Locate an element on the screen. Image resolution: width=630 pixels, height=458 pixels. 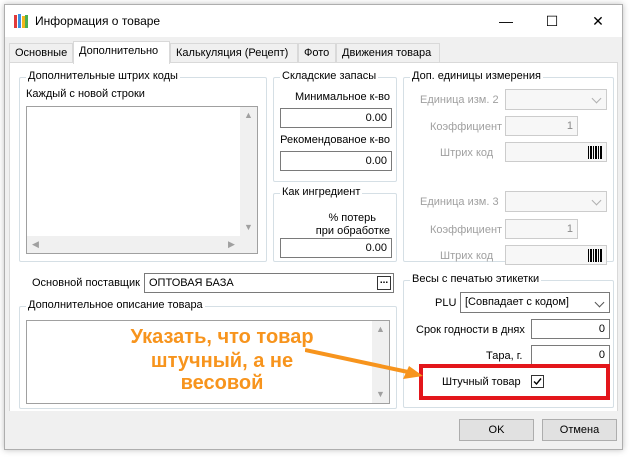
tare-input: 0 is located at coordinates (570, 355).